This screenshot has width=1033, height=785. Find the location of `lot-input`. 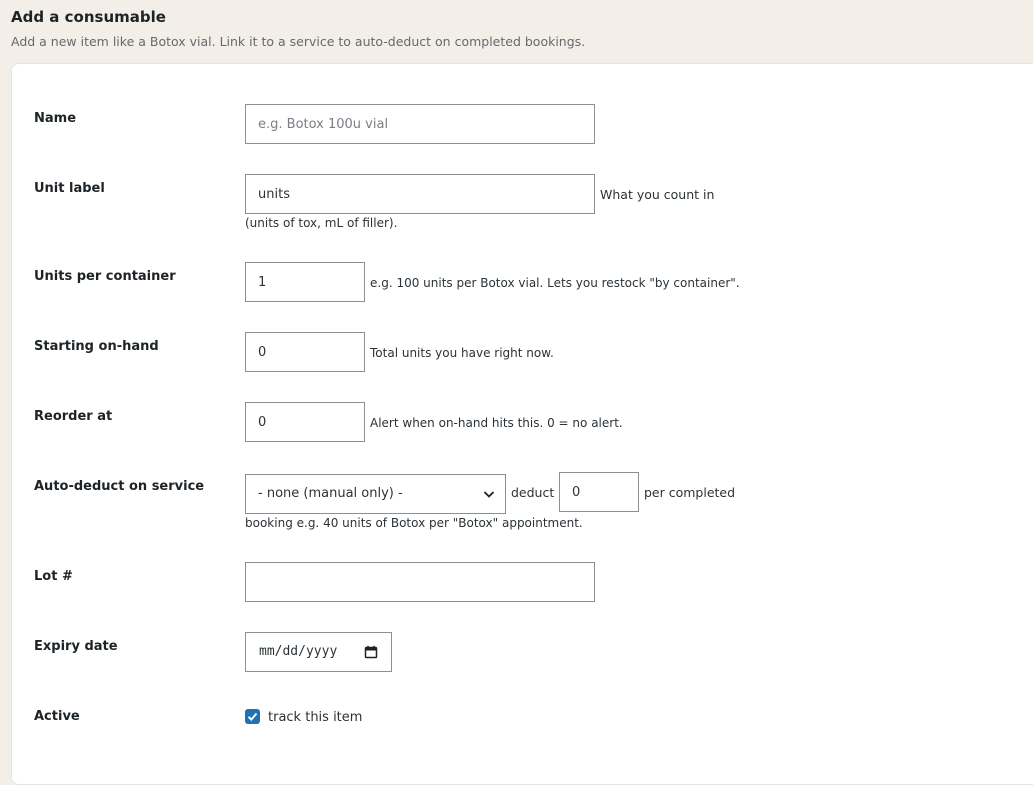

lot-input is located at coordinates (420, 582).